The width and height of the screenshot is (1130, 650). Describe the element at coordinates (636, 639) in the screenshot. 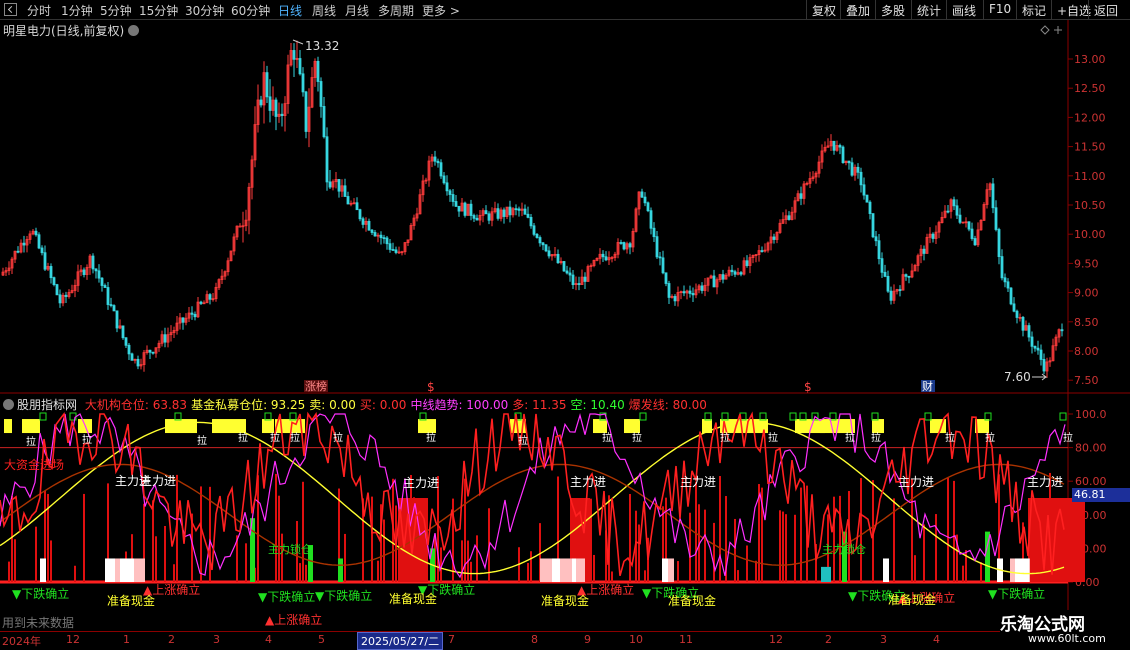

I see `date-tick: 10` at that location.